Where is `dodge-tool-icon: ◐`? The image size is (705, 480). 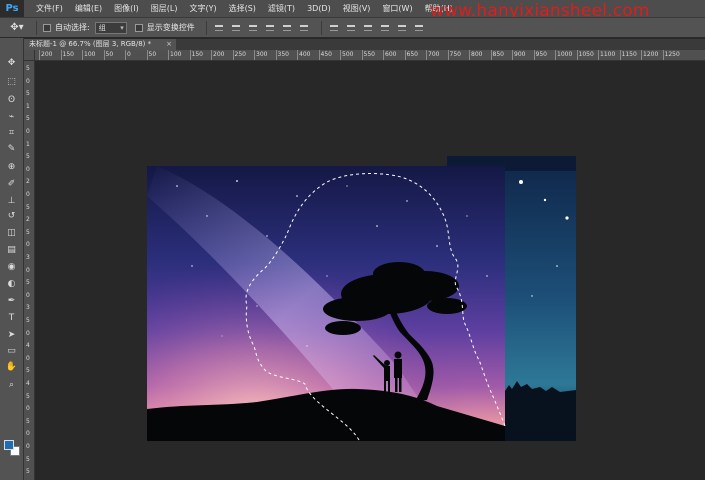
dodge-tool-icon: ◐ is located at coordinates (11, 283).